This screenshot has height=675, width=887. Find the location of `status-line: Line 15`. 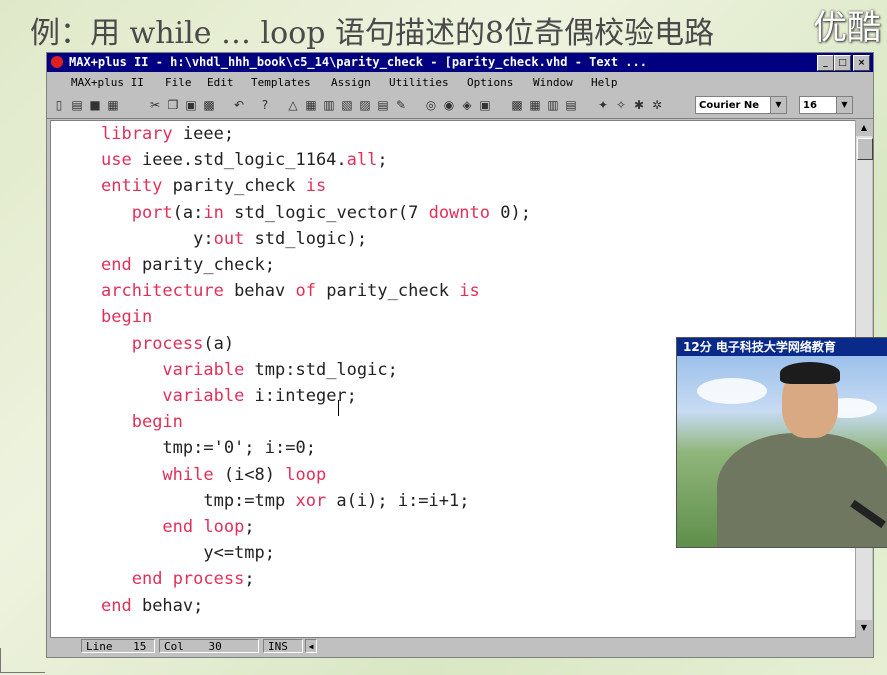

status-line: Line 15 is located at coordinates (118, 646).